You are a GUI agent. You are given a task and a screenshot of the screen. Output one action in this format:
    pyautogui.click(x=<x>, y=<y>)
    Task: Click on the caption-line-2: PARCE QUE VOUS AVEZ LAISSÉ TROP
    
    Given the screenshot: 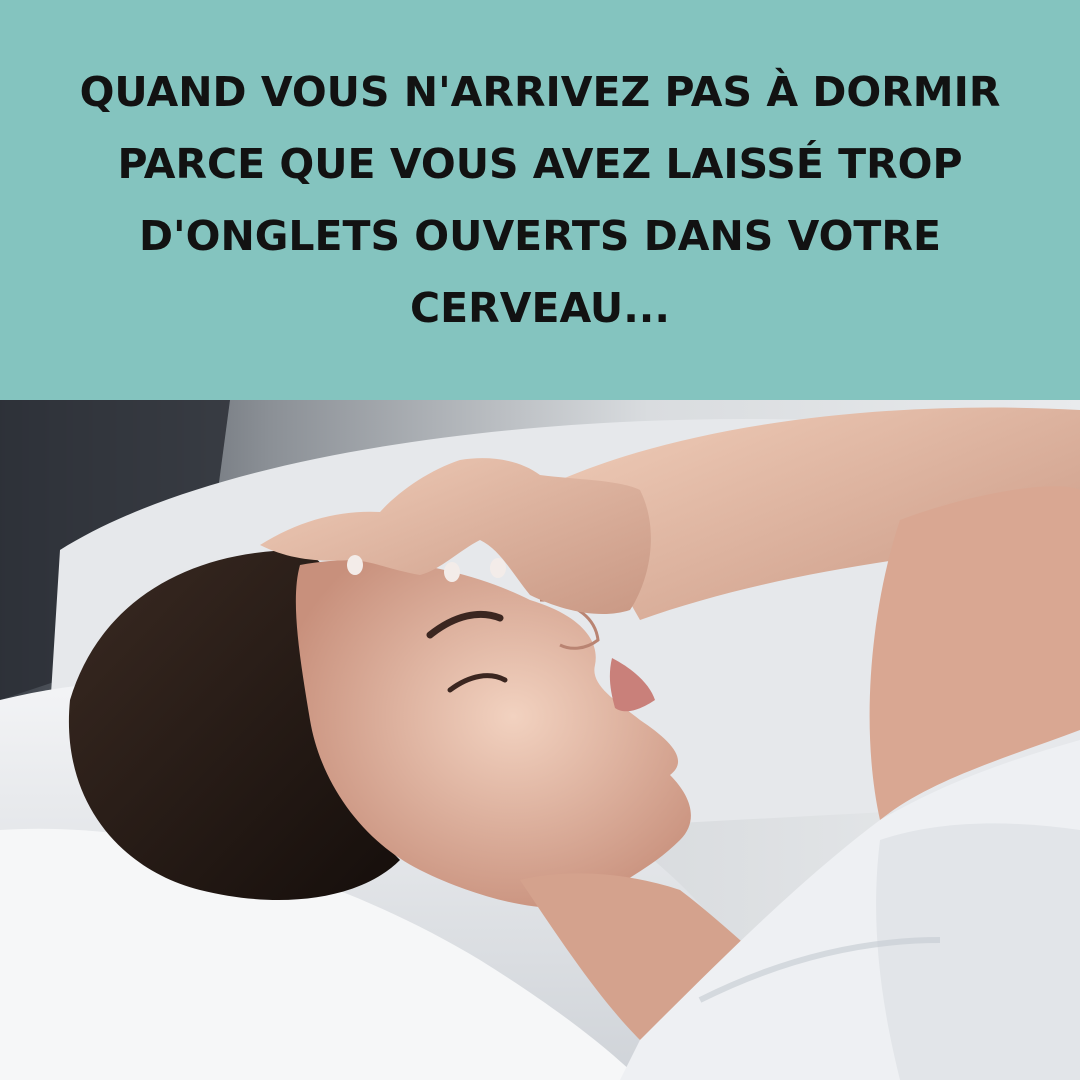 What is the action you would take?
    pyautogui.click(x=540, y=164)
    